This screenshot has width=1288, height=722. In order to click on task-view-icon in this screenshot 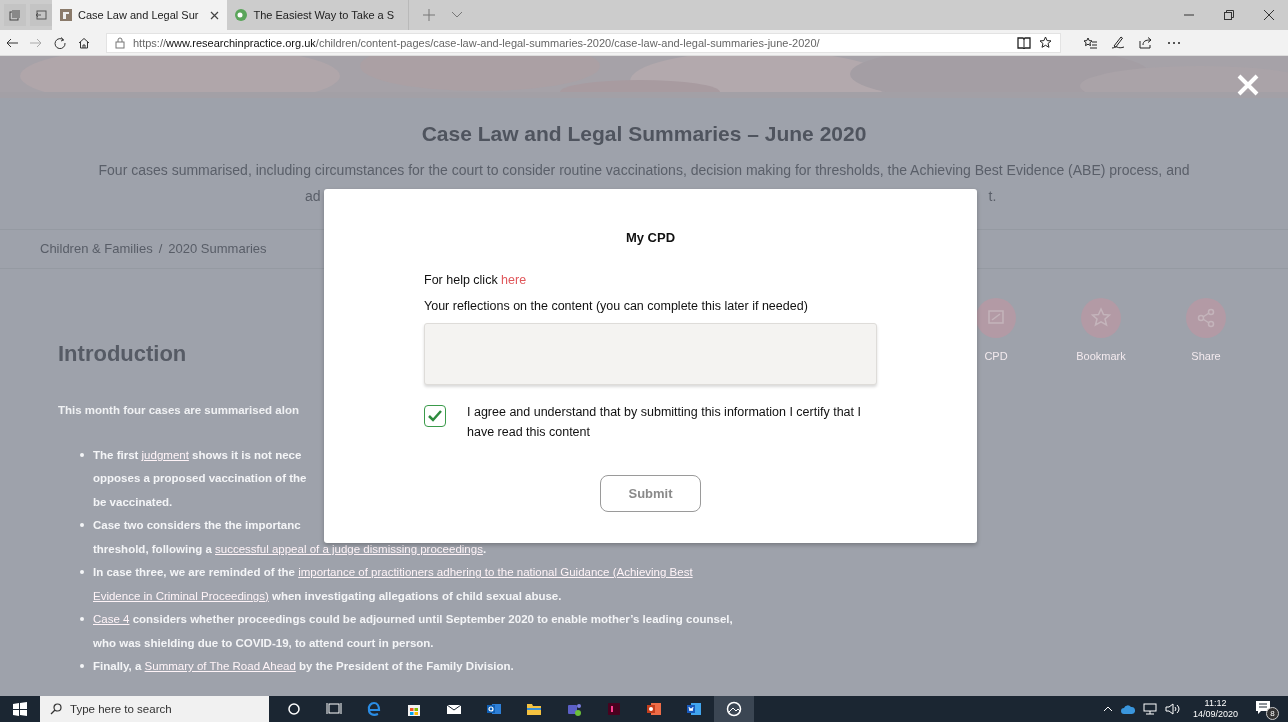, I will do `click(334, 709)`.